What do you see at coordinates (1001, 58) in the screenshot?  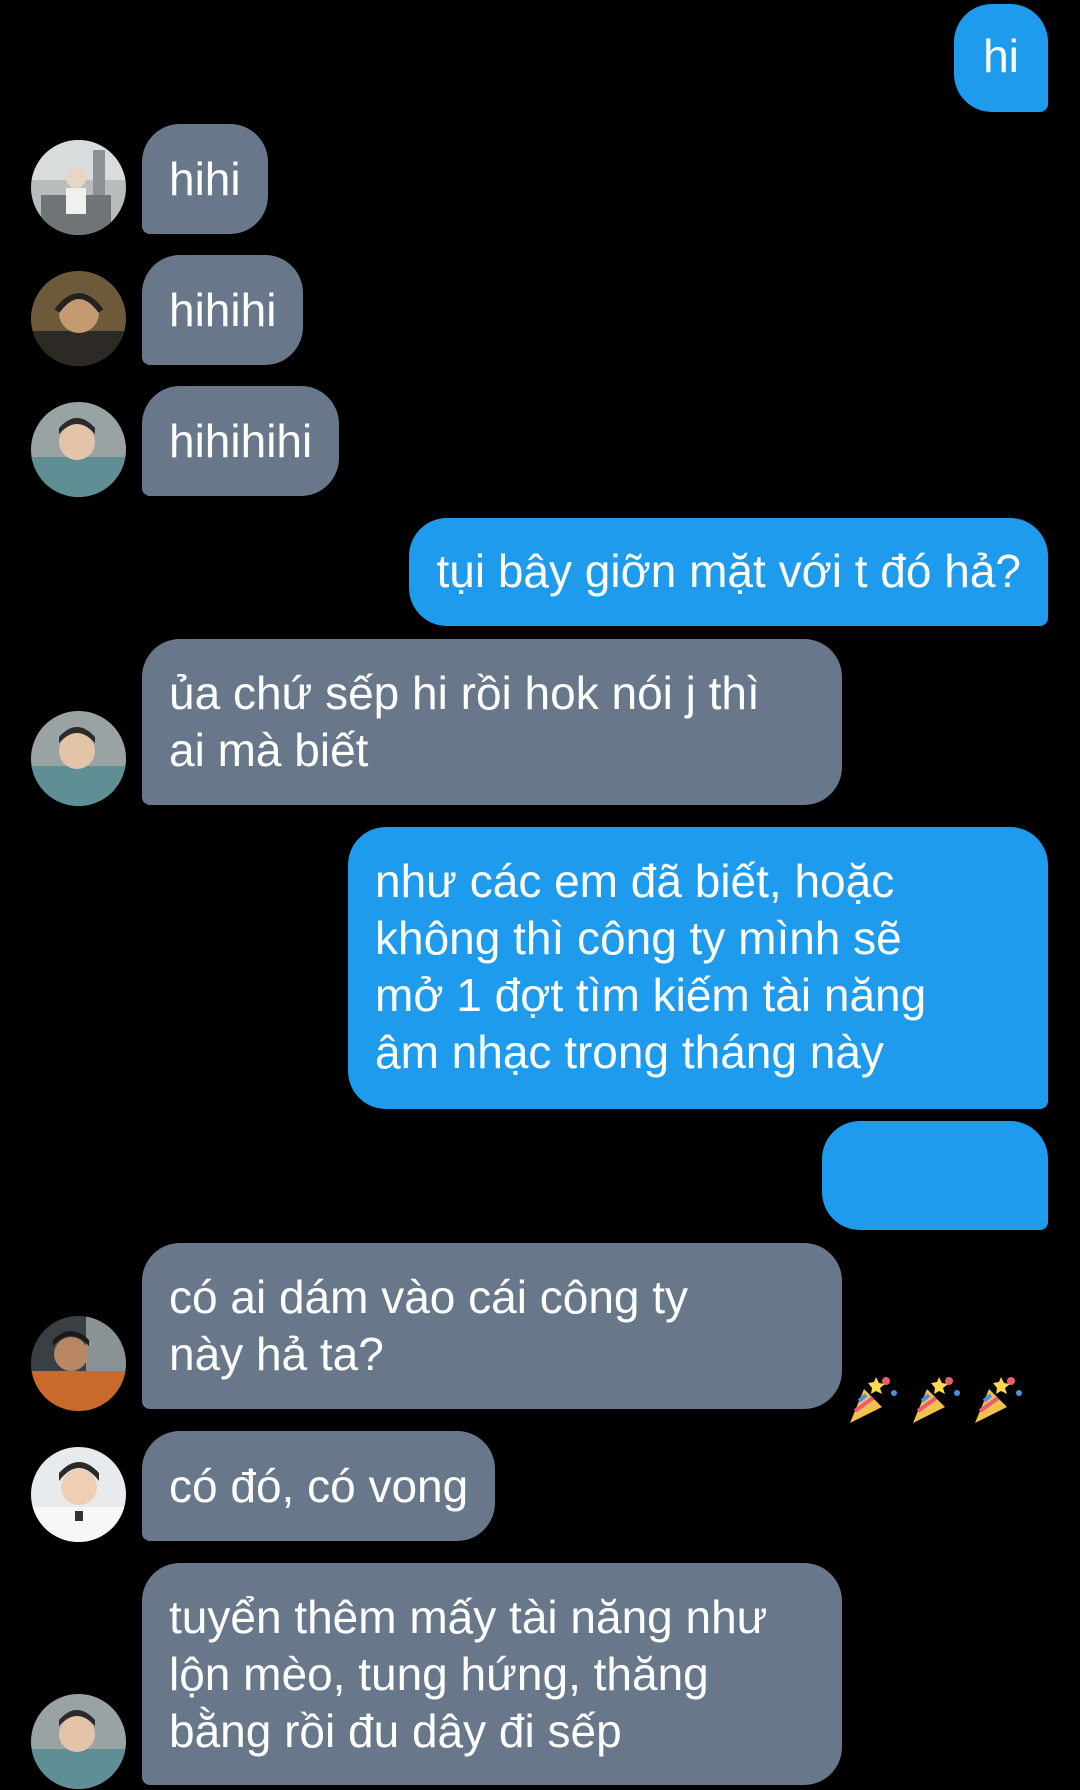 I see `sent-message-bubble: hi` at bounding box center [1001, 58].